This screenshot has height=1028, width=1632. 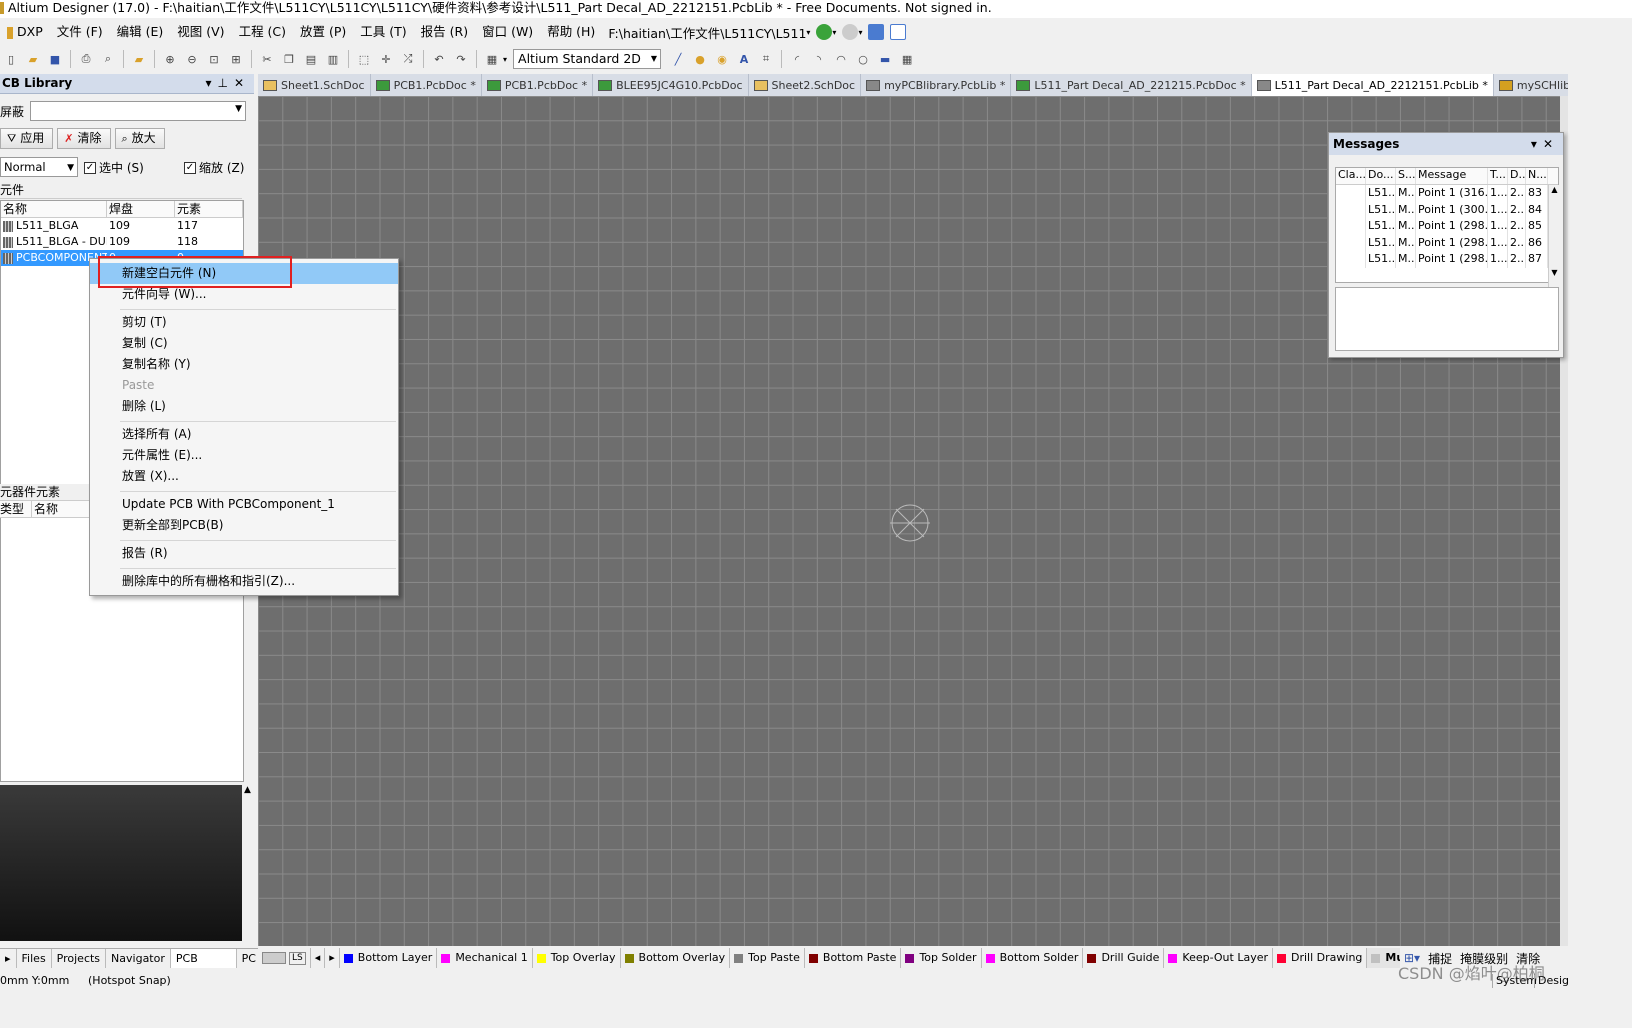 I want to click on pin-icon: ⊥, so click(x=225, y=83).